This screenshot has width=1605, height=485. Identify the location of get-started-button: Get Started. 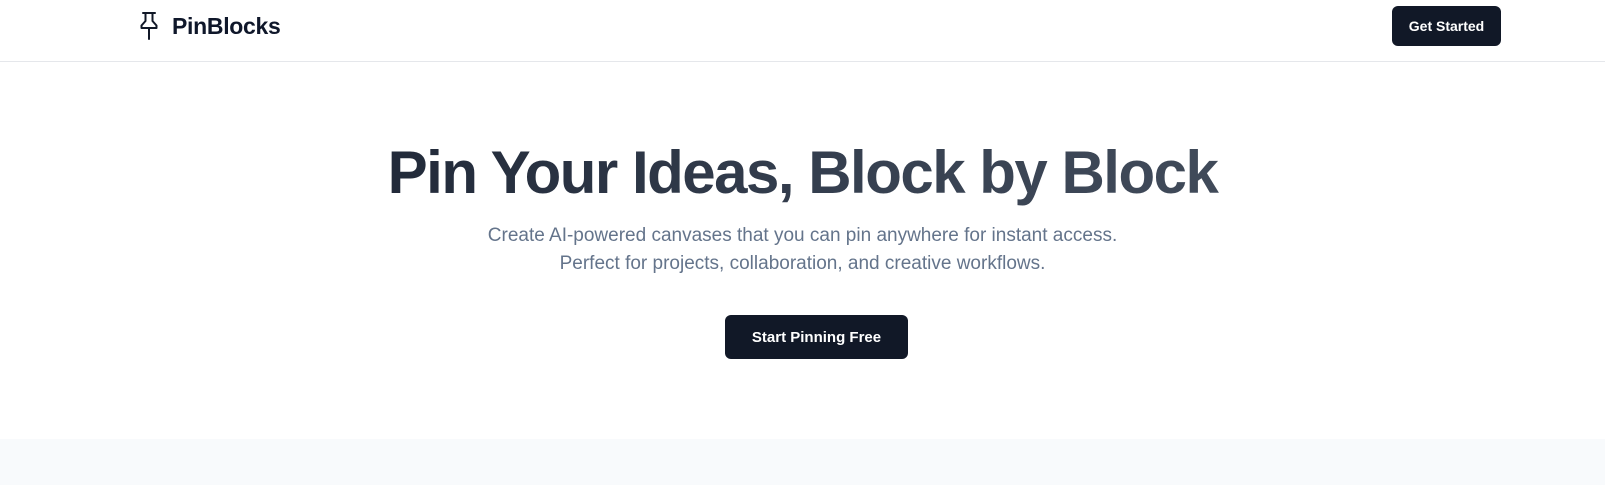
(1446, 26).